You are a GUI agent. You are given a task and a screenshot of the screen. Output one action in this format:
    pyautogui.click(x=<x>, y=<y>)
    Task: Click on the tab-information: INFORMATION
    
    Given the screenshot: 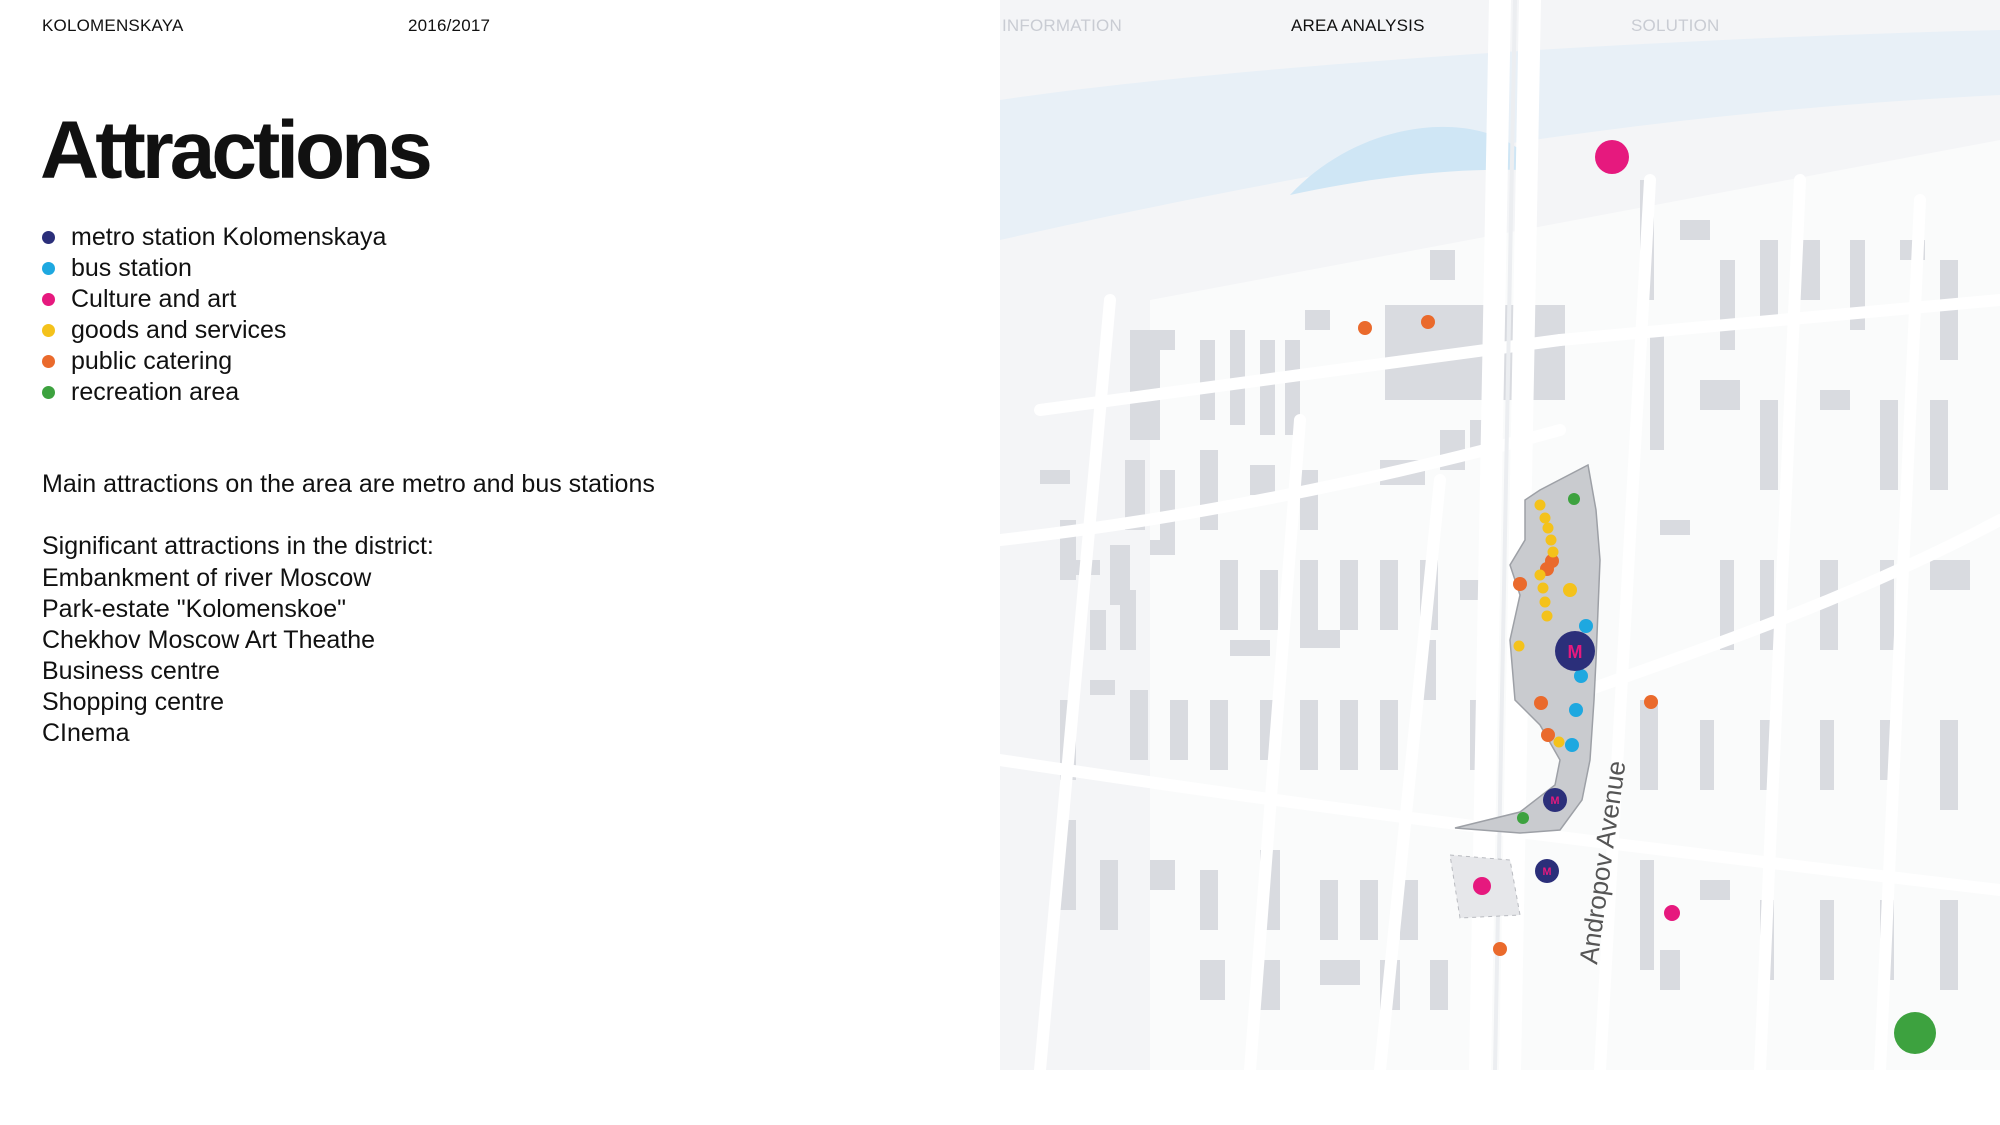 What is the action you would take?
    pyautogui.click(x=1062, y=26)
    